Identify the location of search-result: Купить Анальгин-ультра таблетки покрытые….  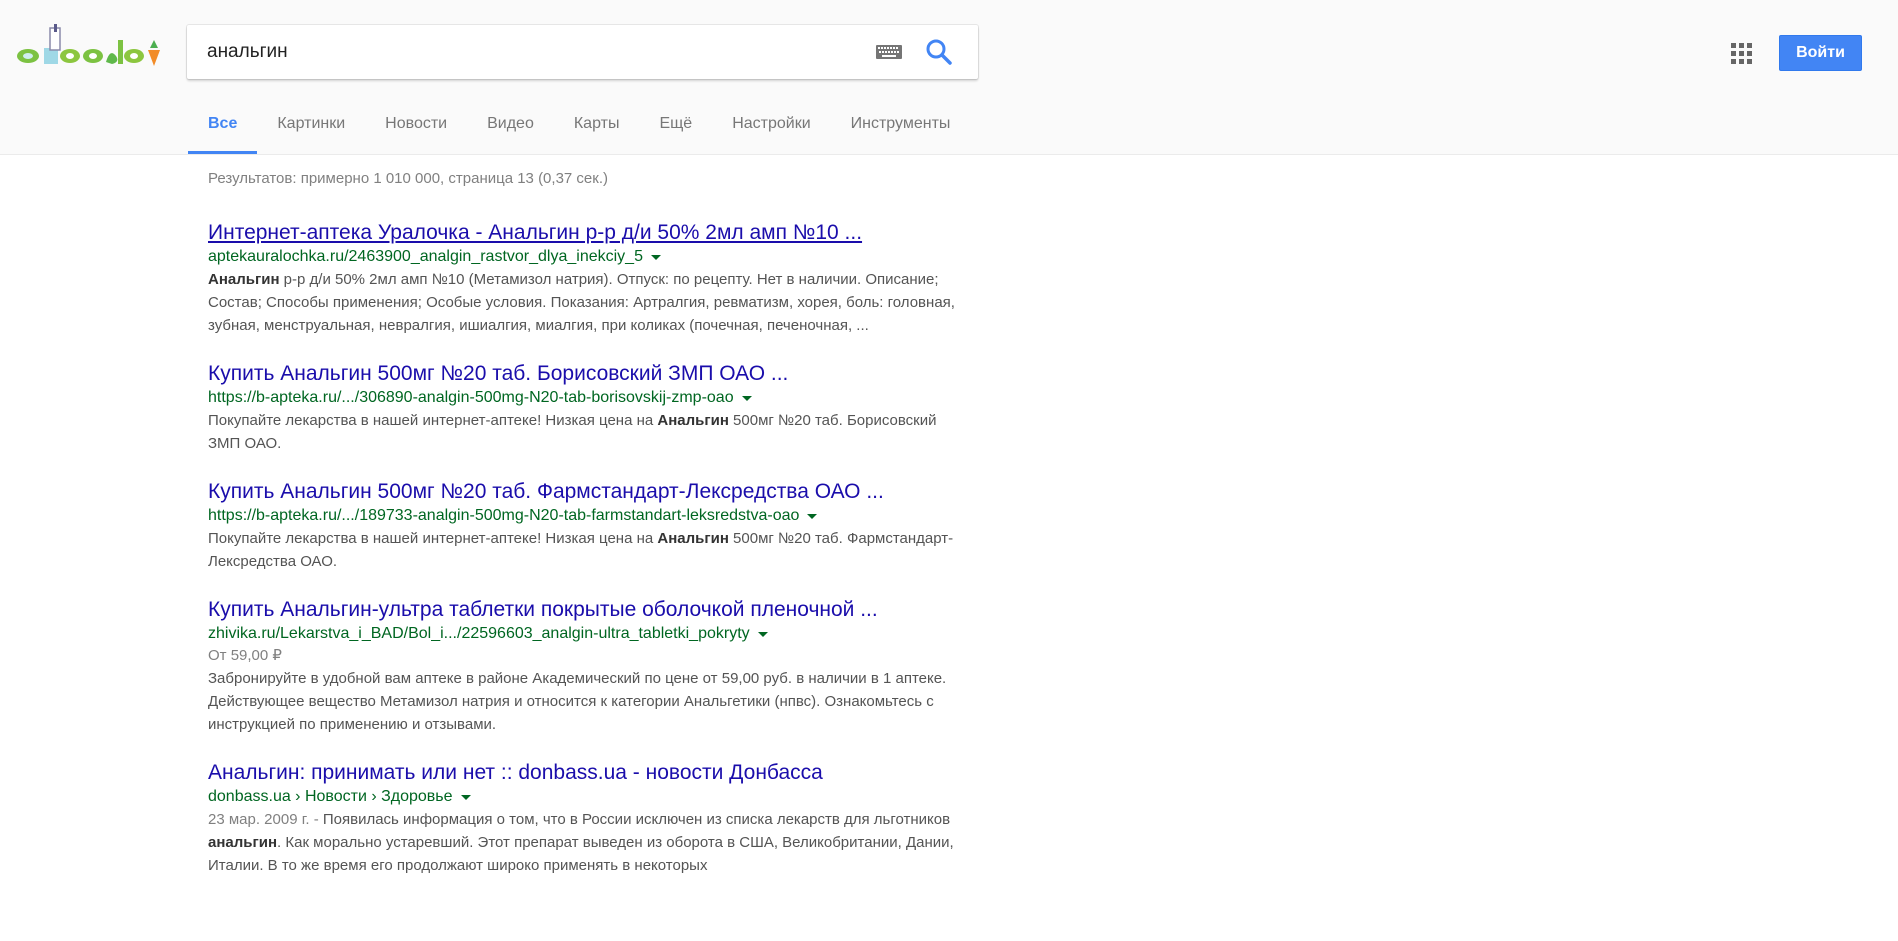
(588, 666).